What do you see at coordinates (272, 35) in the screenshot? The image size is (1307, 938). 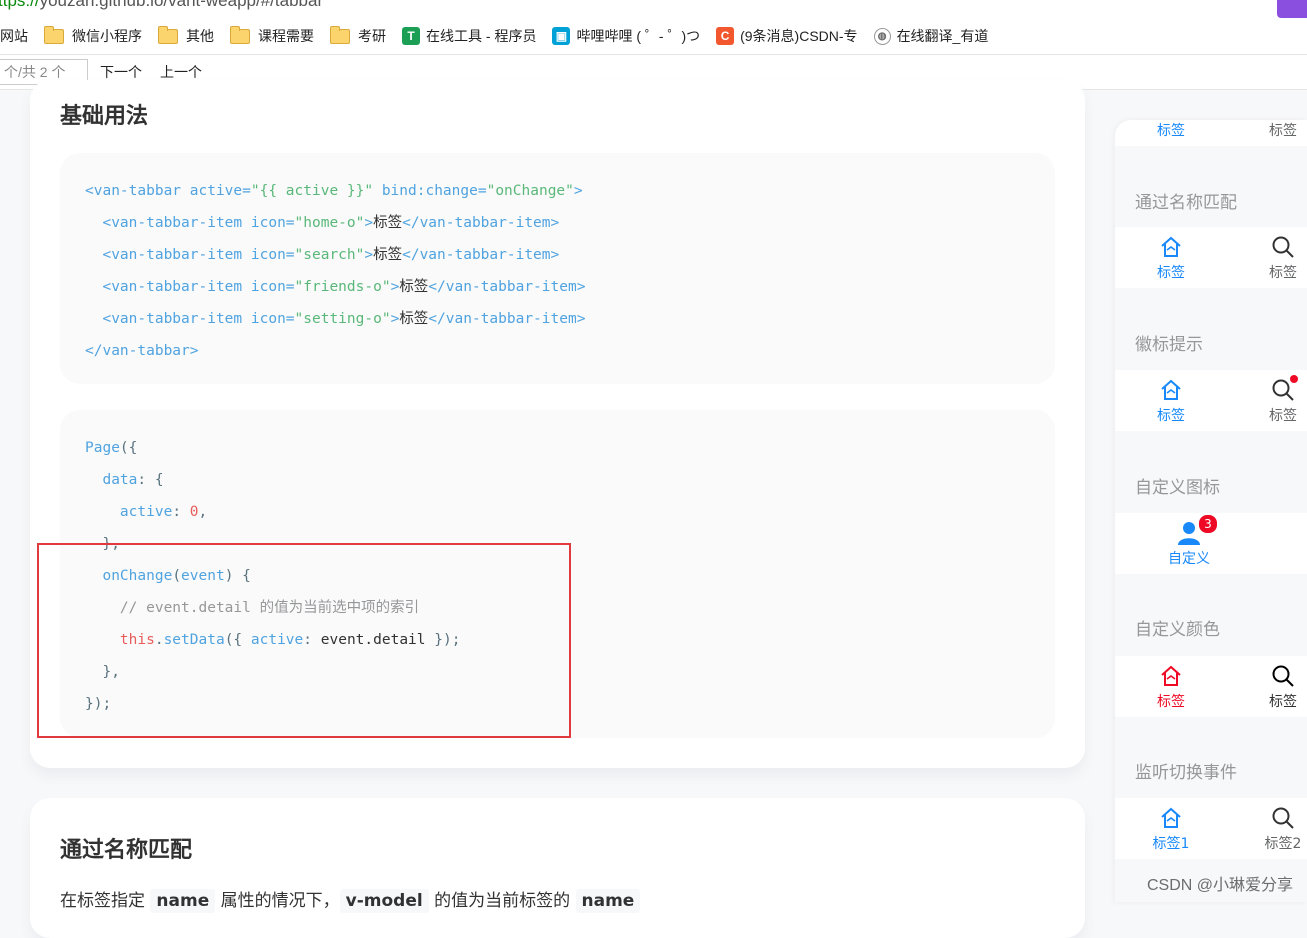 I see `bookmark-course: 课程需要` at bounding box center [272, 35].